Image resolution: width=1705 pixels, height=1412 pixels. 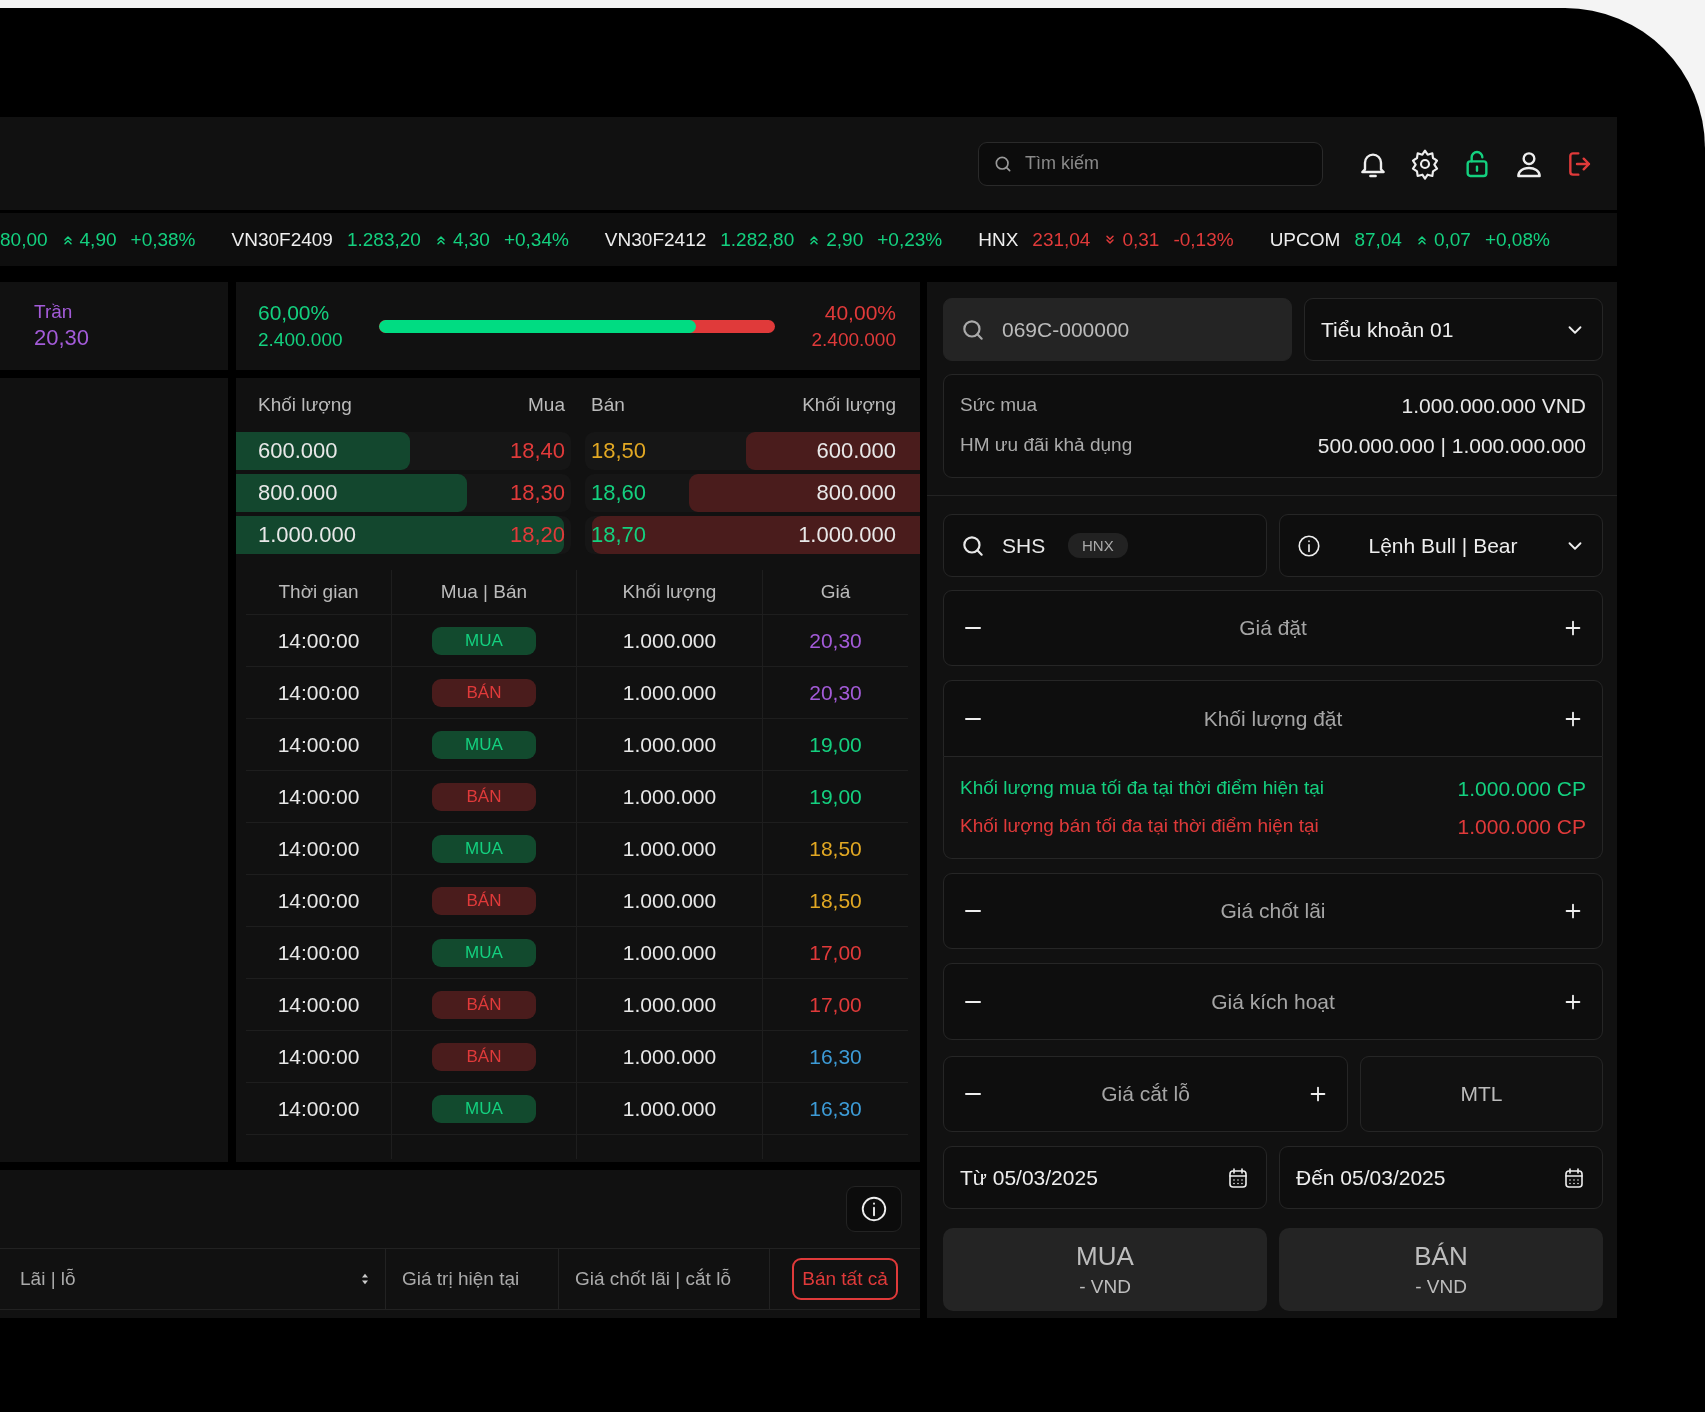 I want to click on ask-price: 18,70, so click(x=619, y=535).